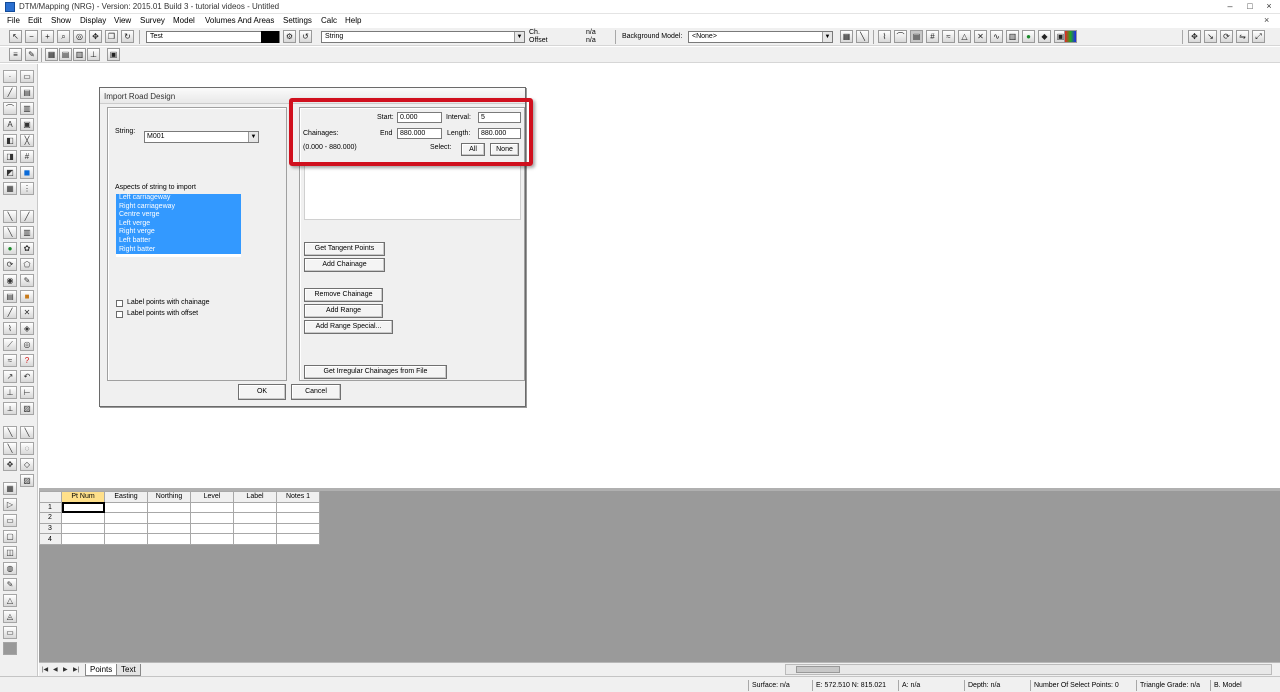  Describe the element at coordinates (1194, 36) in the screenshot. I see `move-icon: ✥` at that location.